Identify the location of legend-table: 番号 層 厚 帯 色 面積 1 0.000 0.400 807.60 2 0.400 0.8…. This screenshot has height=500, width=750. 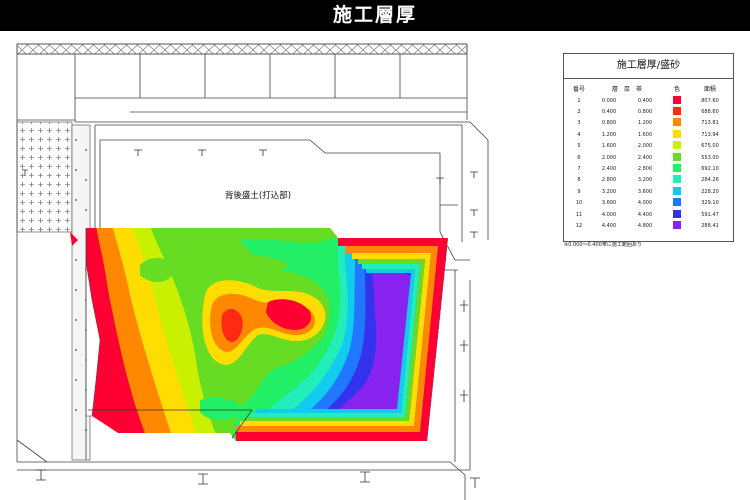
(648, 157).